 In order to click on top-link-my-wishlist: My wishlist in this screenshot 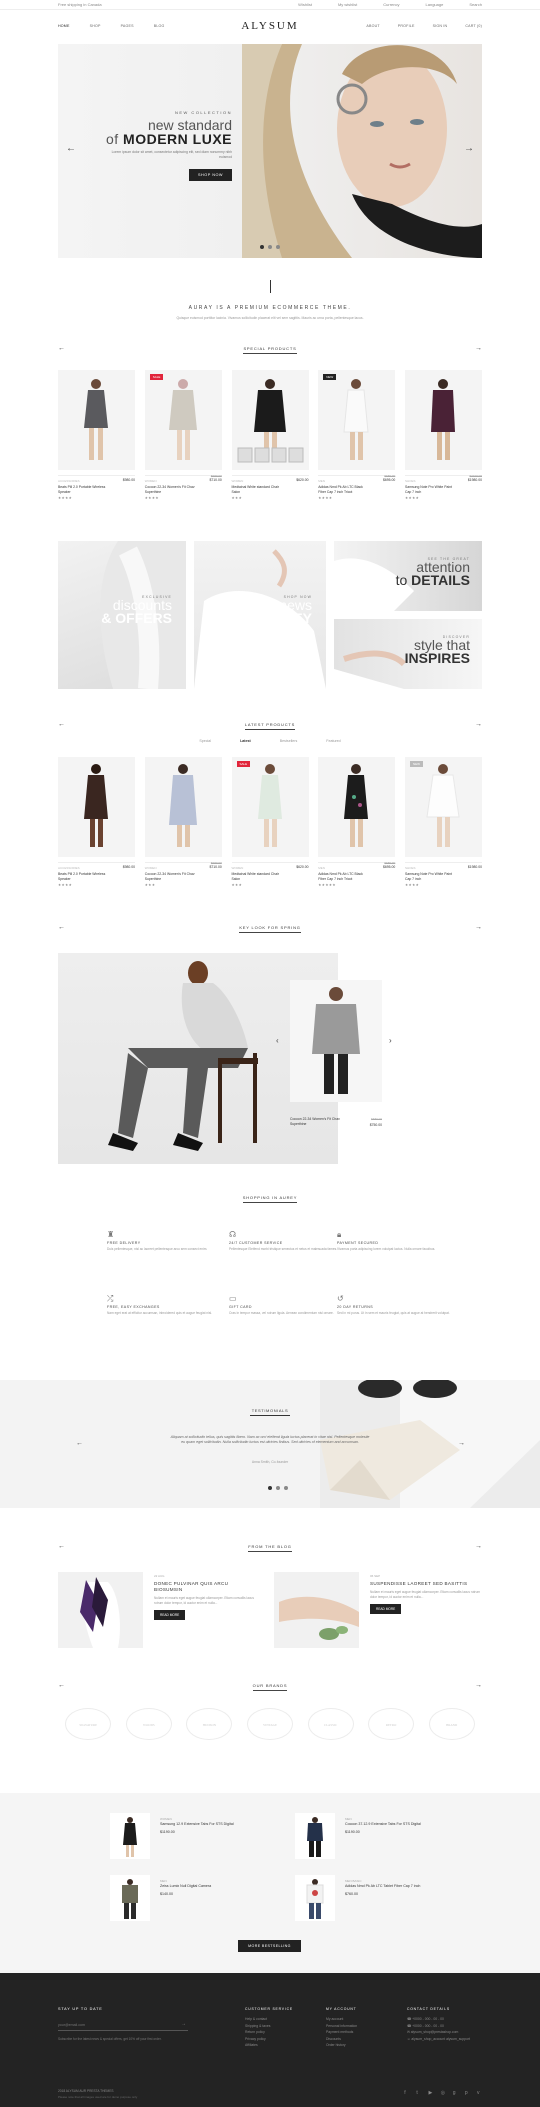, I will do `click(347, 4)`.